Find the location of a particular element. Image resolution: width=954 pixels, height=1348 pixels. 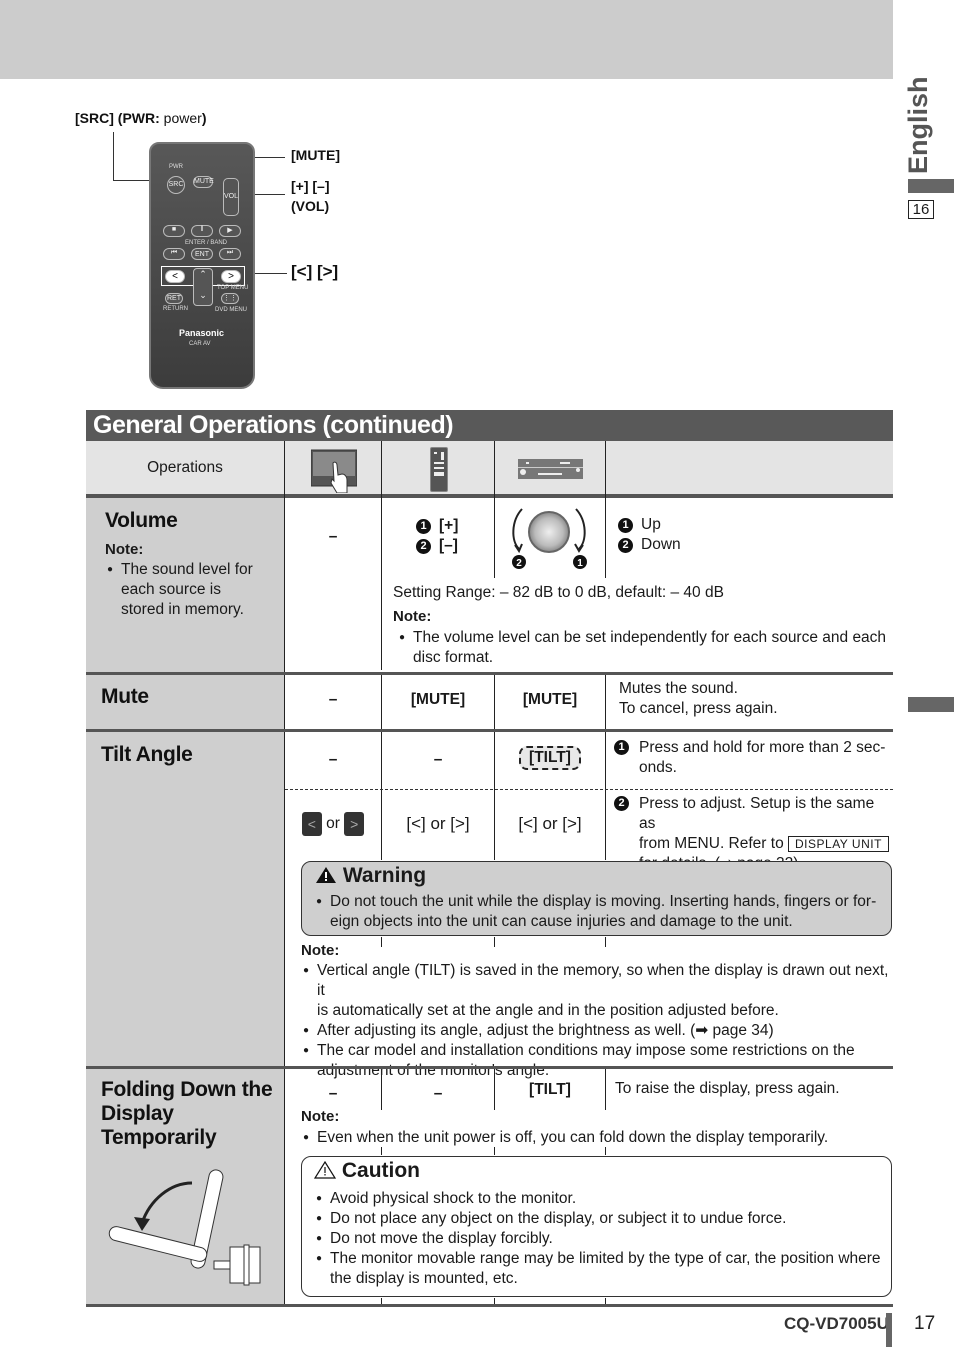

mute-title: Mute is located at coordinates (125, 696).